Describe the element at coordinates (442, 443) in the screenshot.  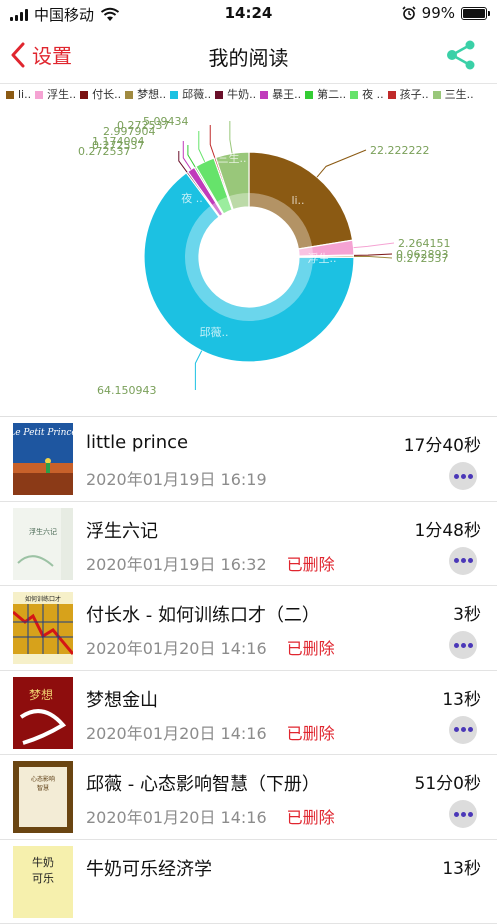
I see `reading-duration: 17分40秒` at that location.